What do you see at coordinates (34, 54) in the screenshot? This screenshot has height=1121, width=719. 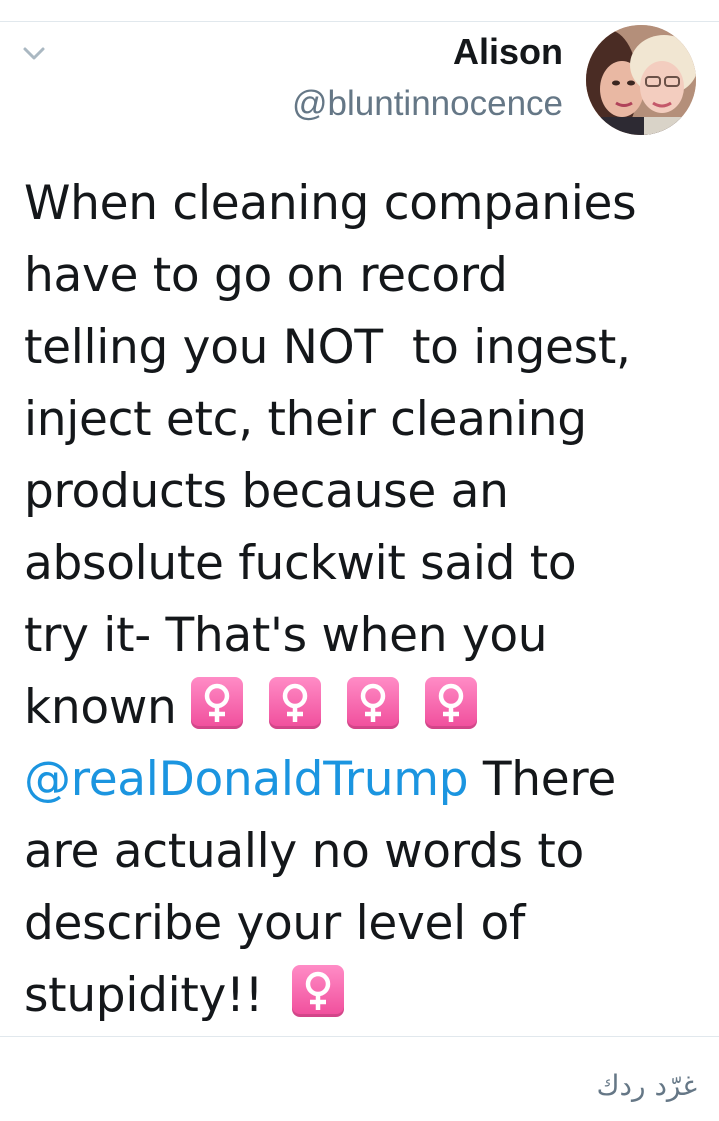 I see `chevron-down-icon` at bounding box center [34, 54].